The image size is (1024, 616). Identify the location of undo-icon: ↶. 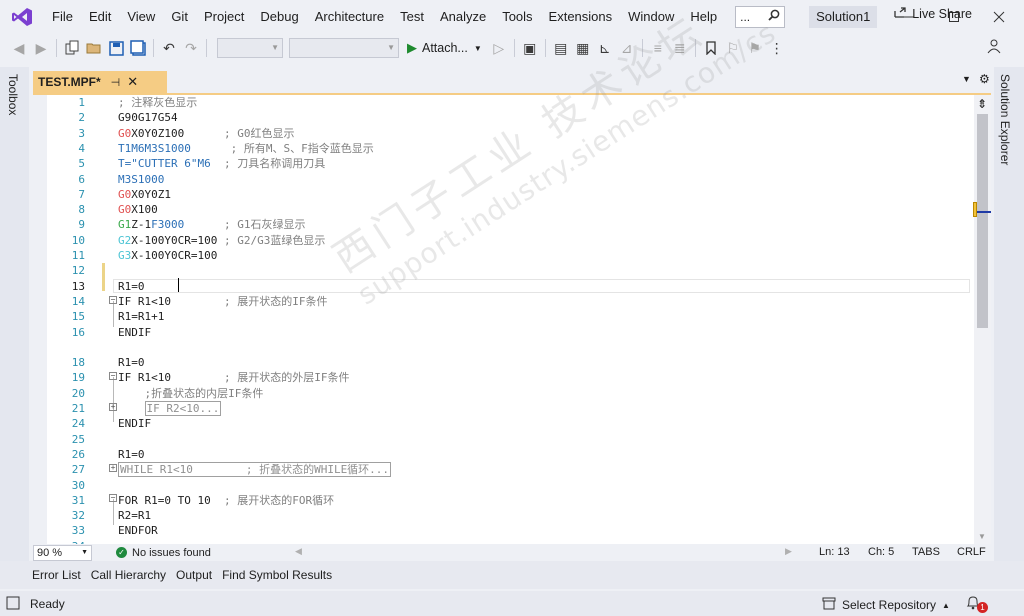
(169, 48).